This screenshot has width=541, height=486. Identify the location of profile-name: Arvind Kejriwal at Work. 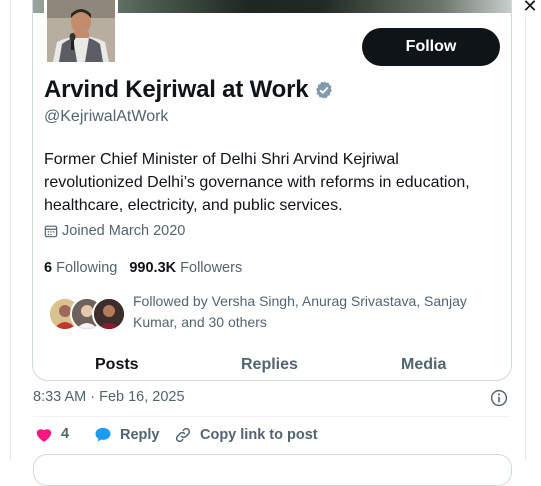
(176, 90).